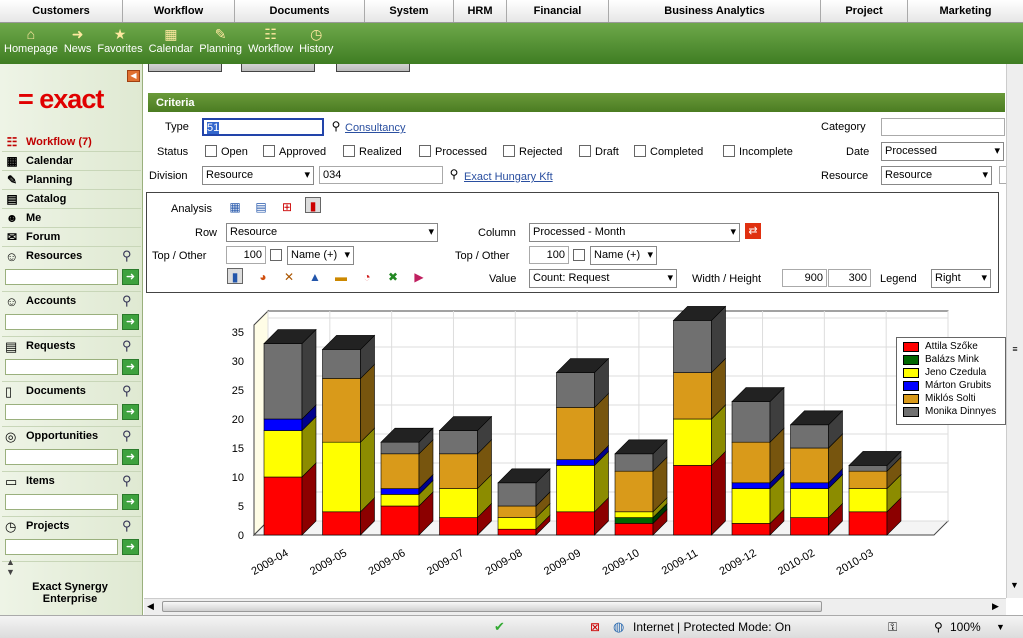  Describe the element at coordinates (71, 218) in the screenshot. I see `sidebar-item-me: ☻ Me` at that location.